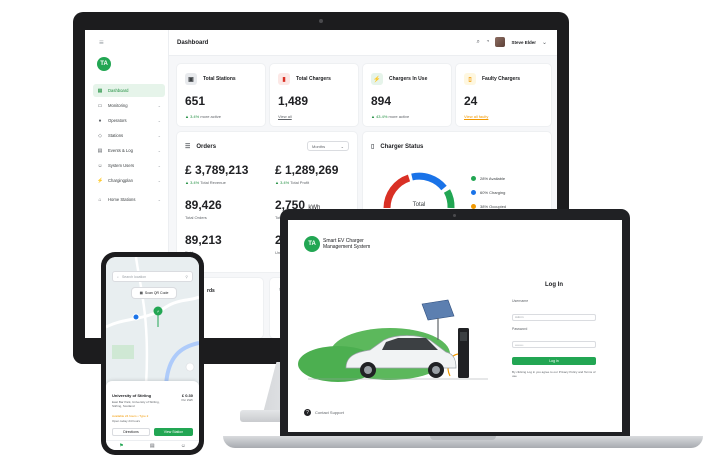 The image size is (723, 456). Describe the element at coordinates (206, 146) in the screenshot. I see `orders-title: Orders` at that location.